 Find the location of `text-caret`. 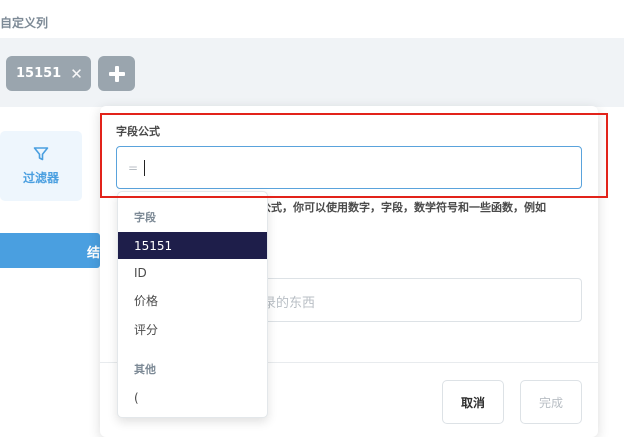

text-caret is located at coordinates (145, 167).